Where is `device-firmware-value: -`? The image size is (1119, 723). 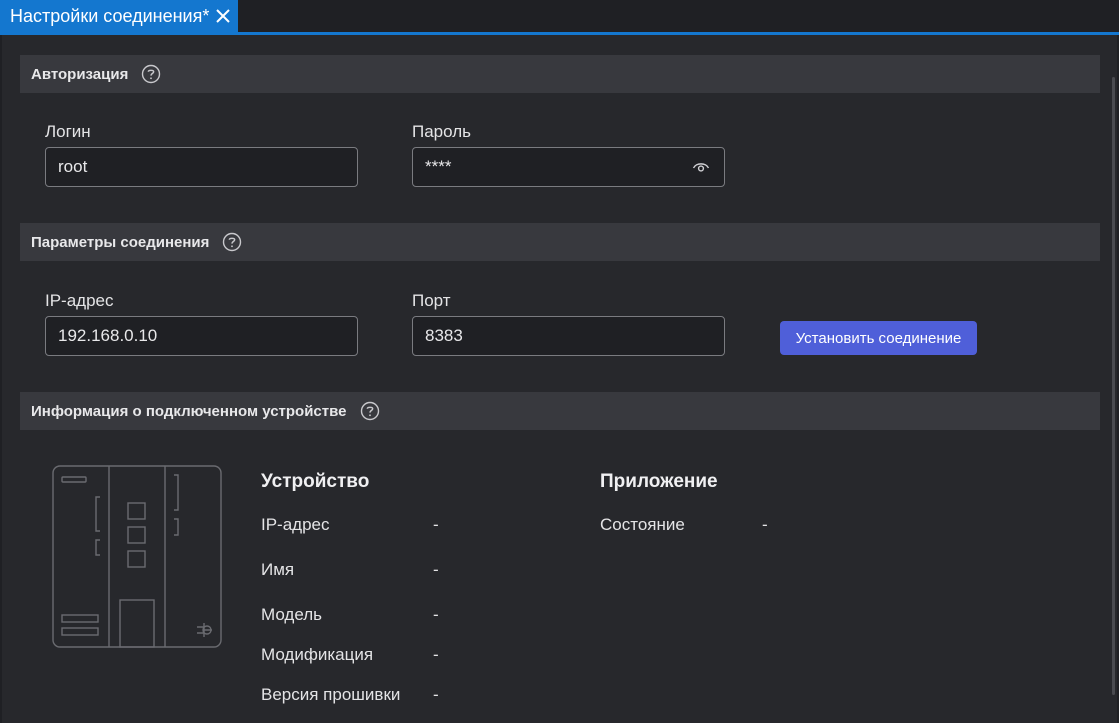
device-firmware-value: - is located at coordinates (436, 694).